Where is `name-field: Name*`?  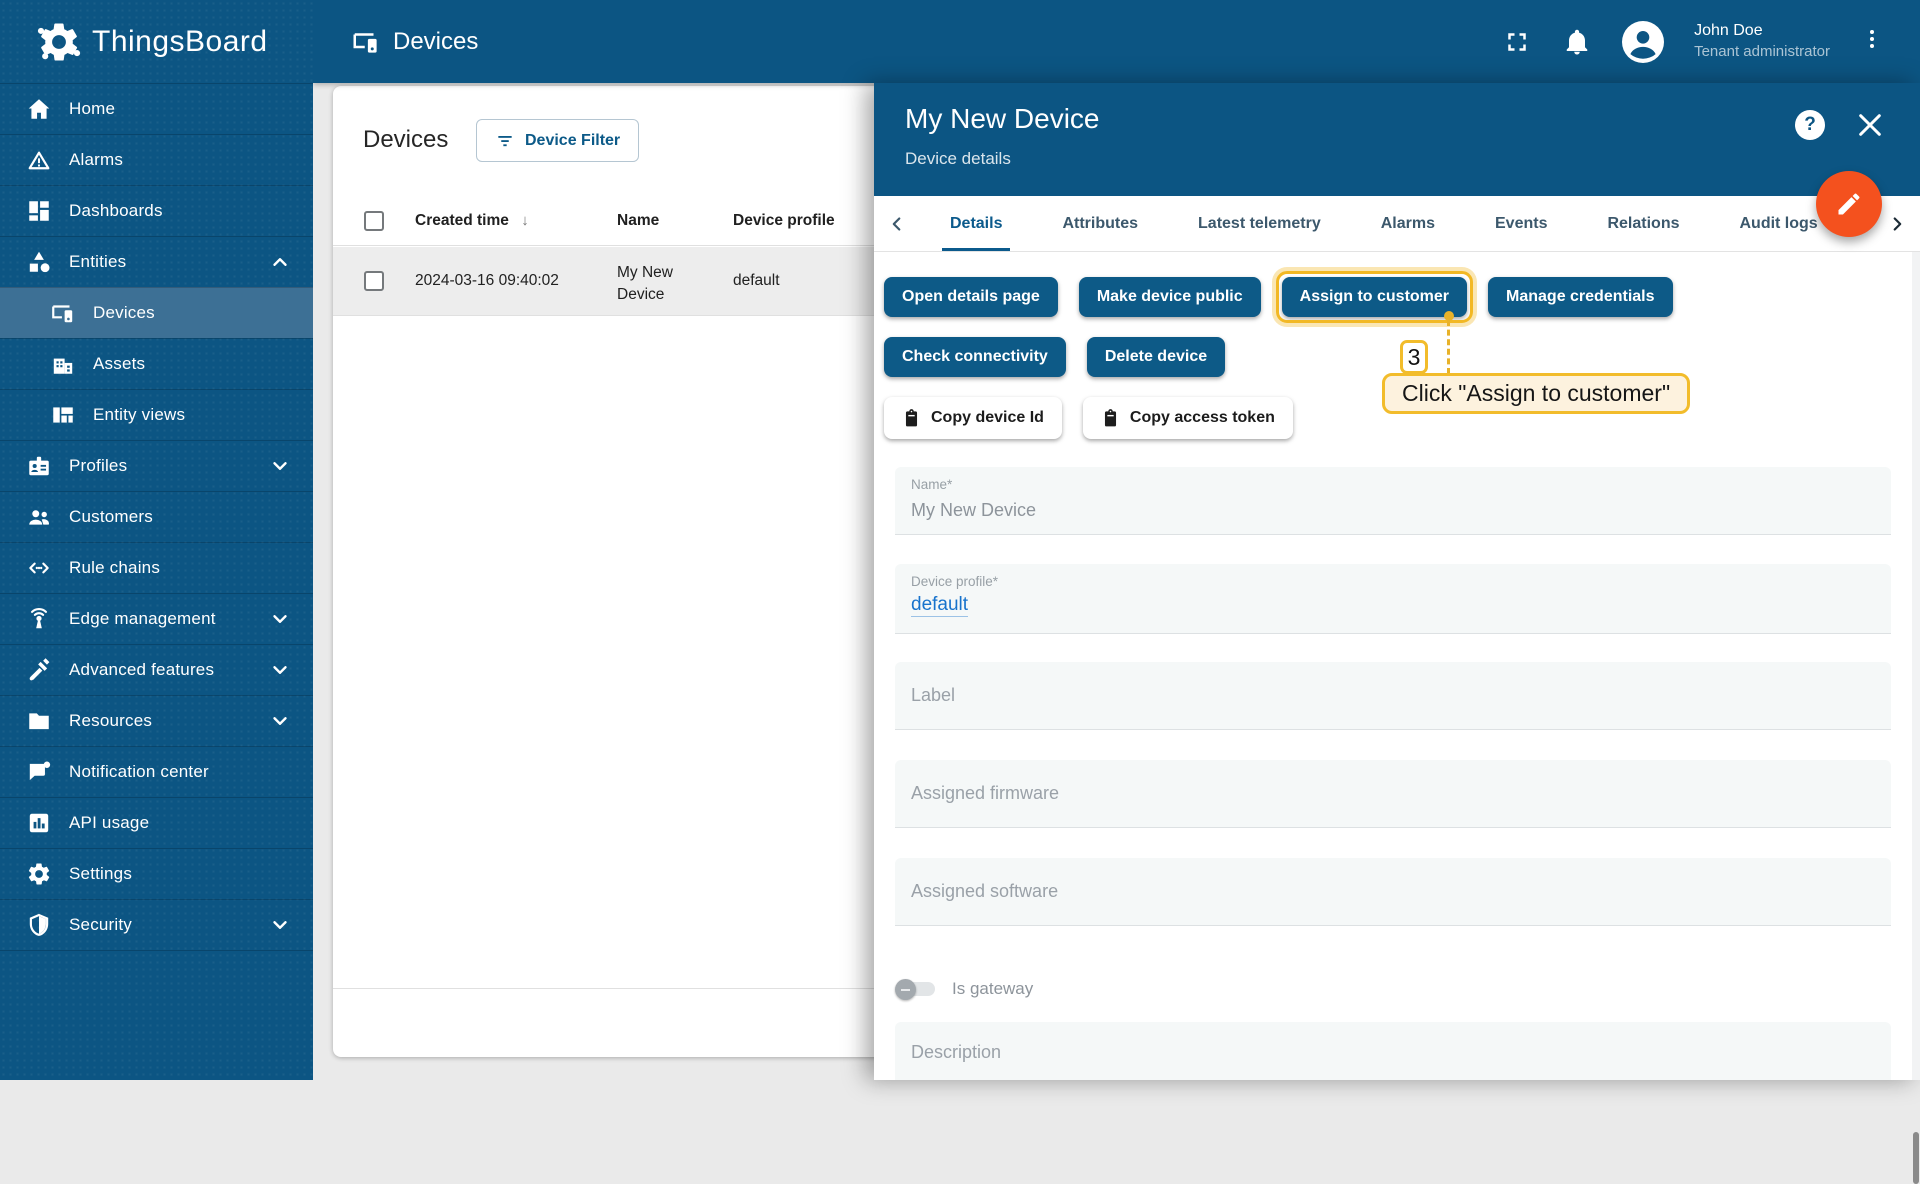 name-field: Name* is located at coordinates (1393, 501).